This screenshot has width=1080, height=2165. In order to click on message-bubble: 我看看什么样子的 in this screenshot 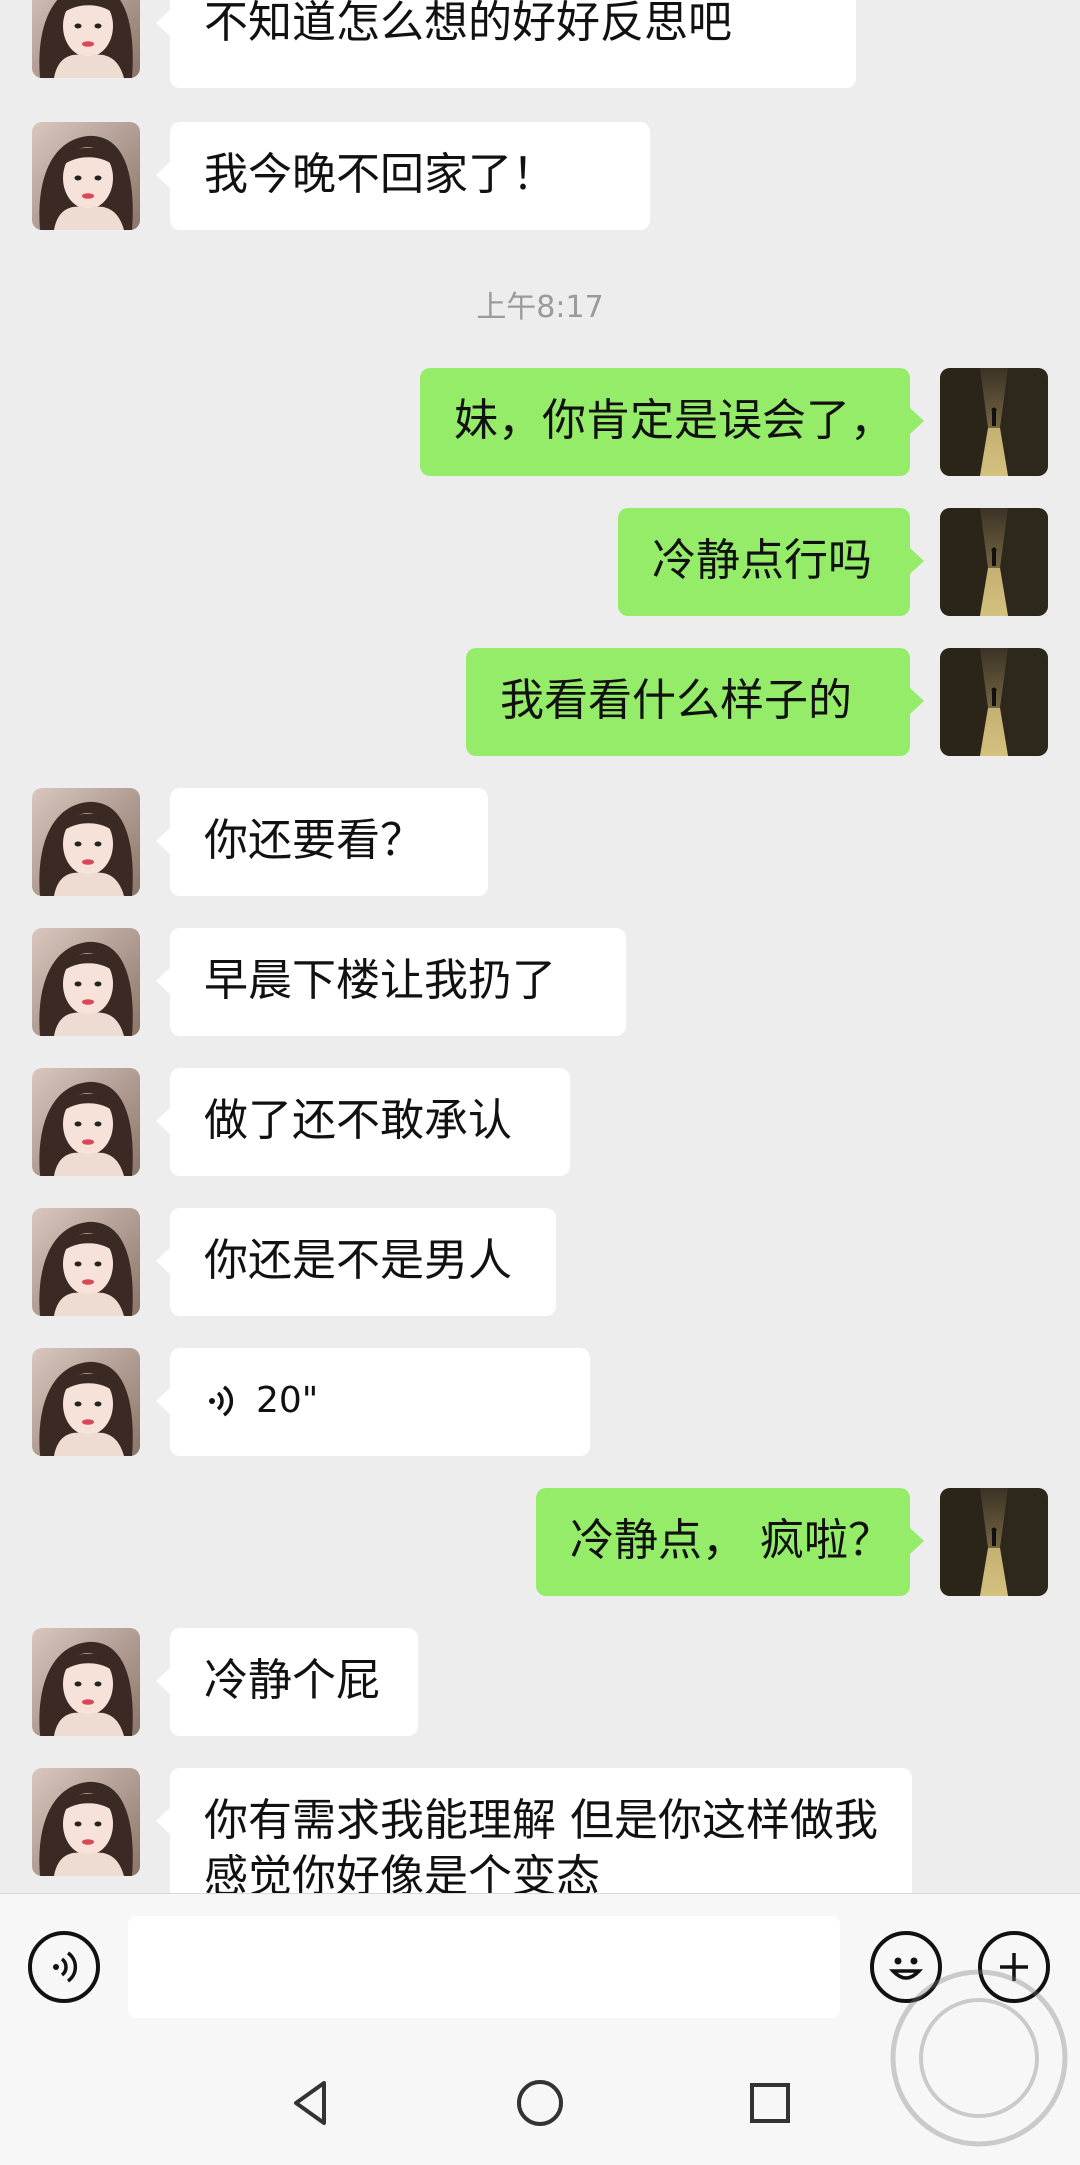, I will do `click(695, 702)`.